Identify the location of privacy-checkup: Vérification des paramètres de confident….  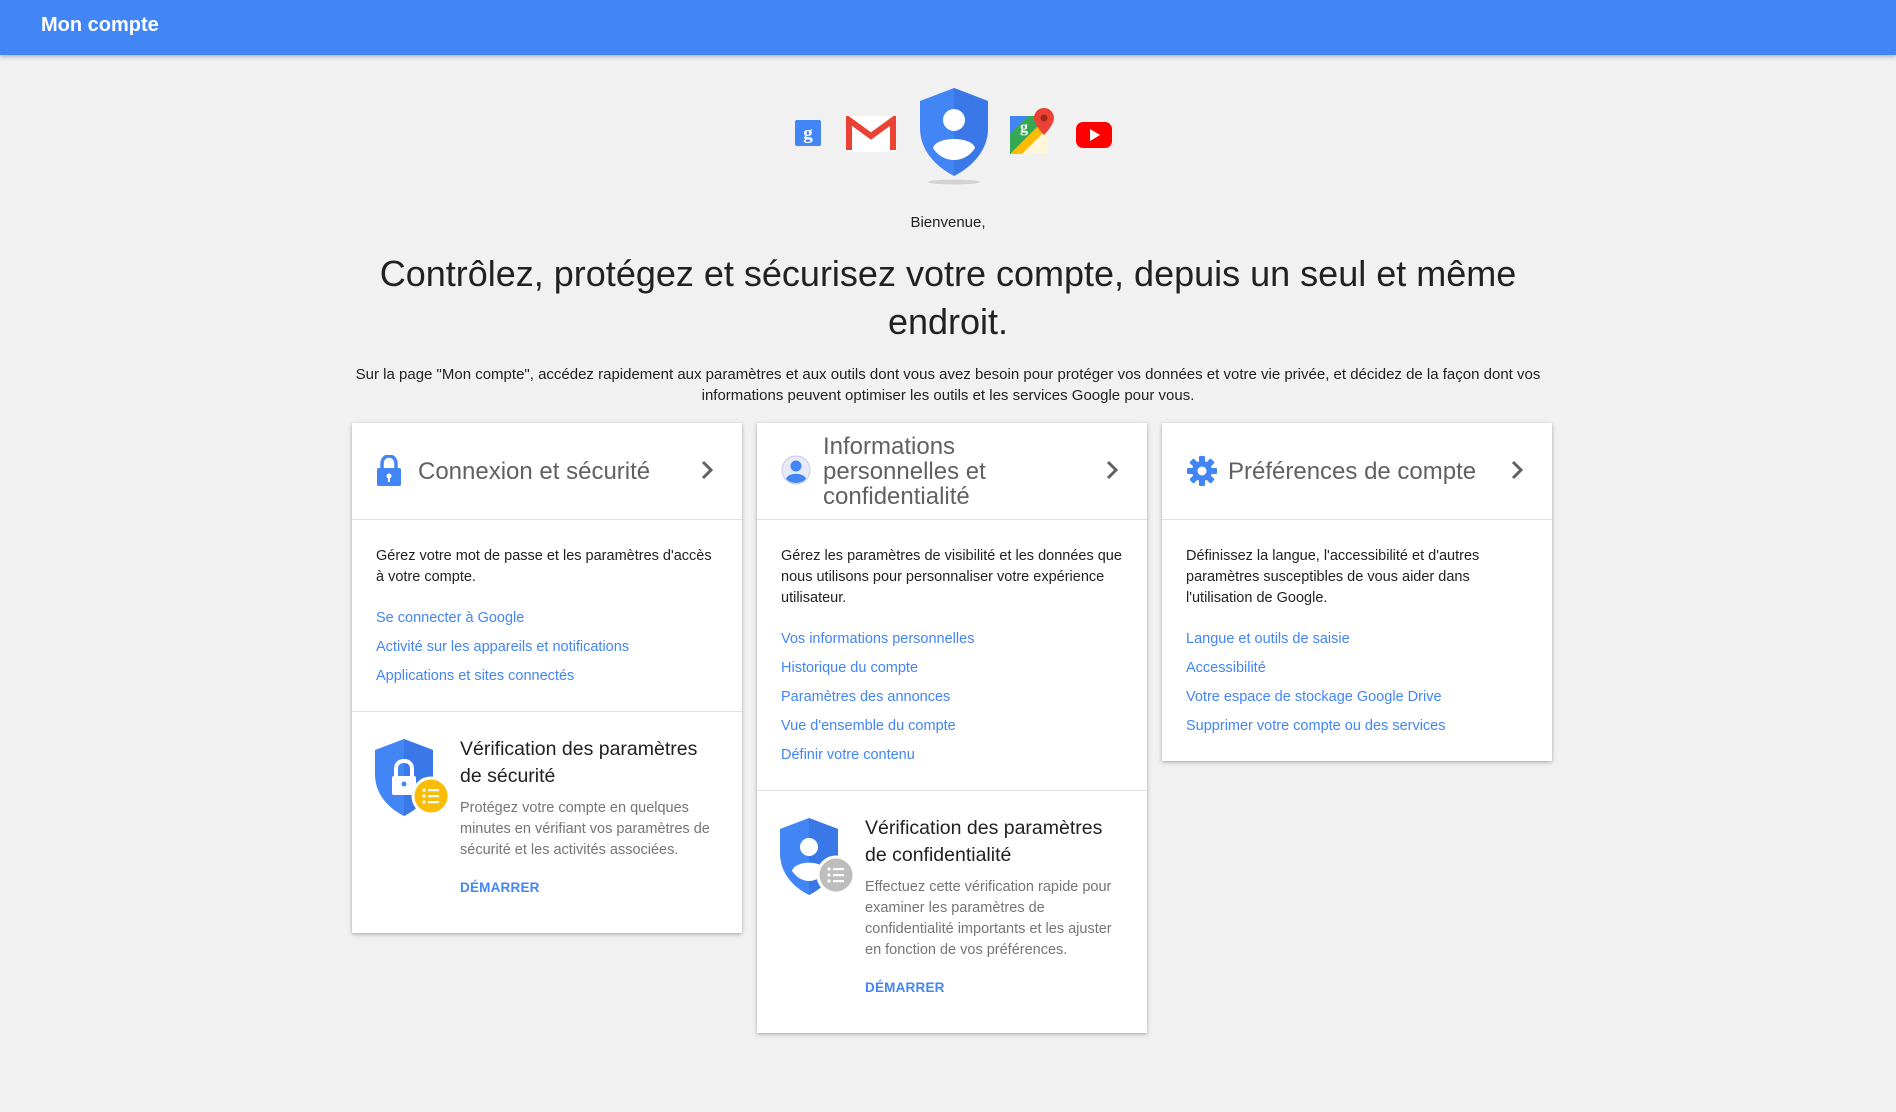
(952, 912).